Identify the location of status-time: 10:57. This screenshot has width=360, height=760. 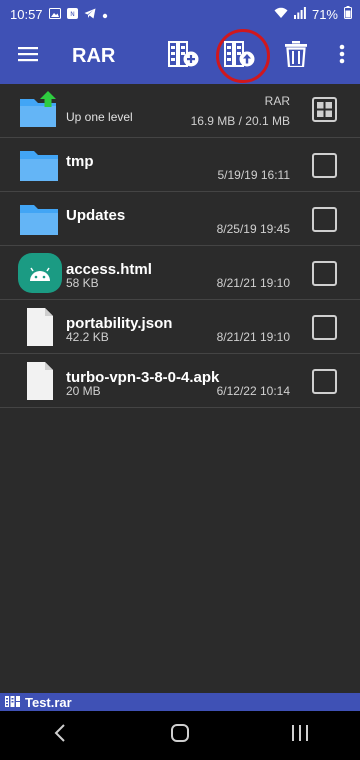
(26, 14).